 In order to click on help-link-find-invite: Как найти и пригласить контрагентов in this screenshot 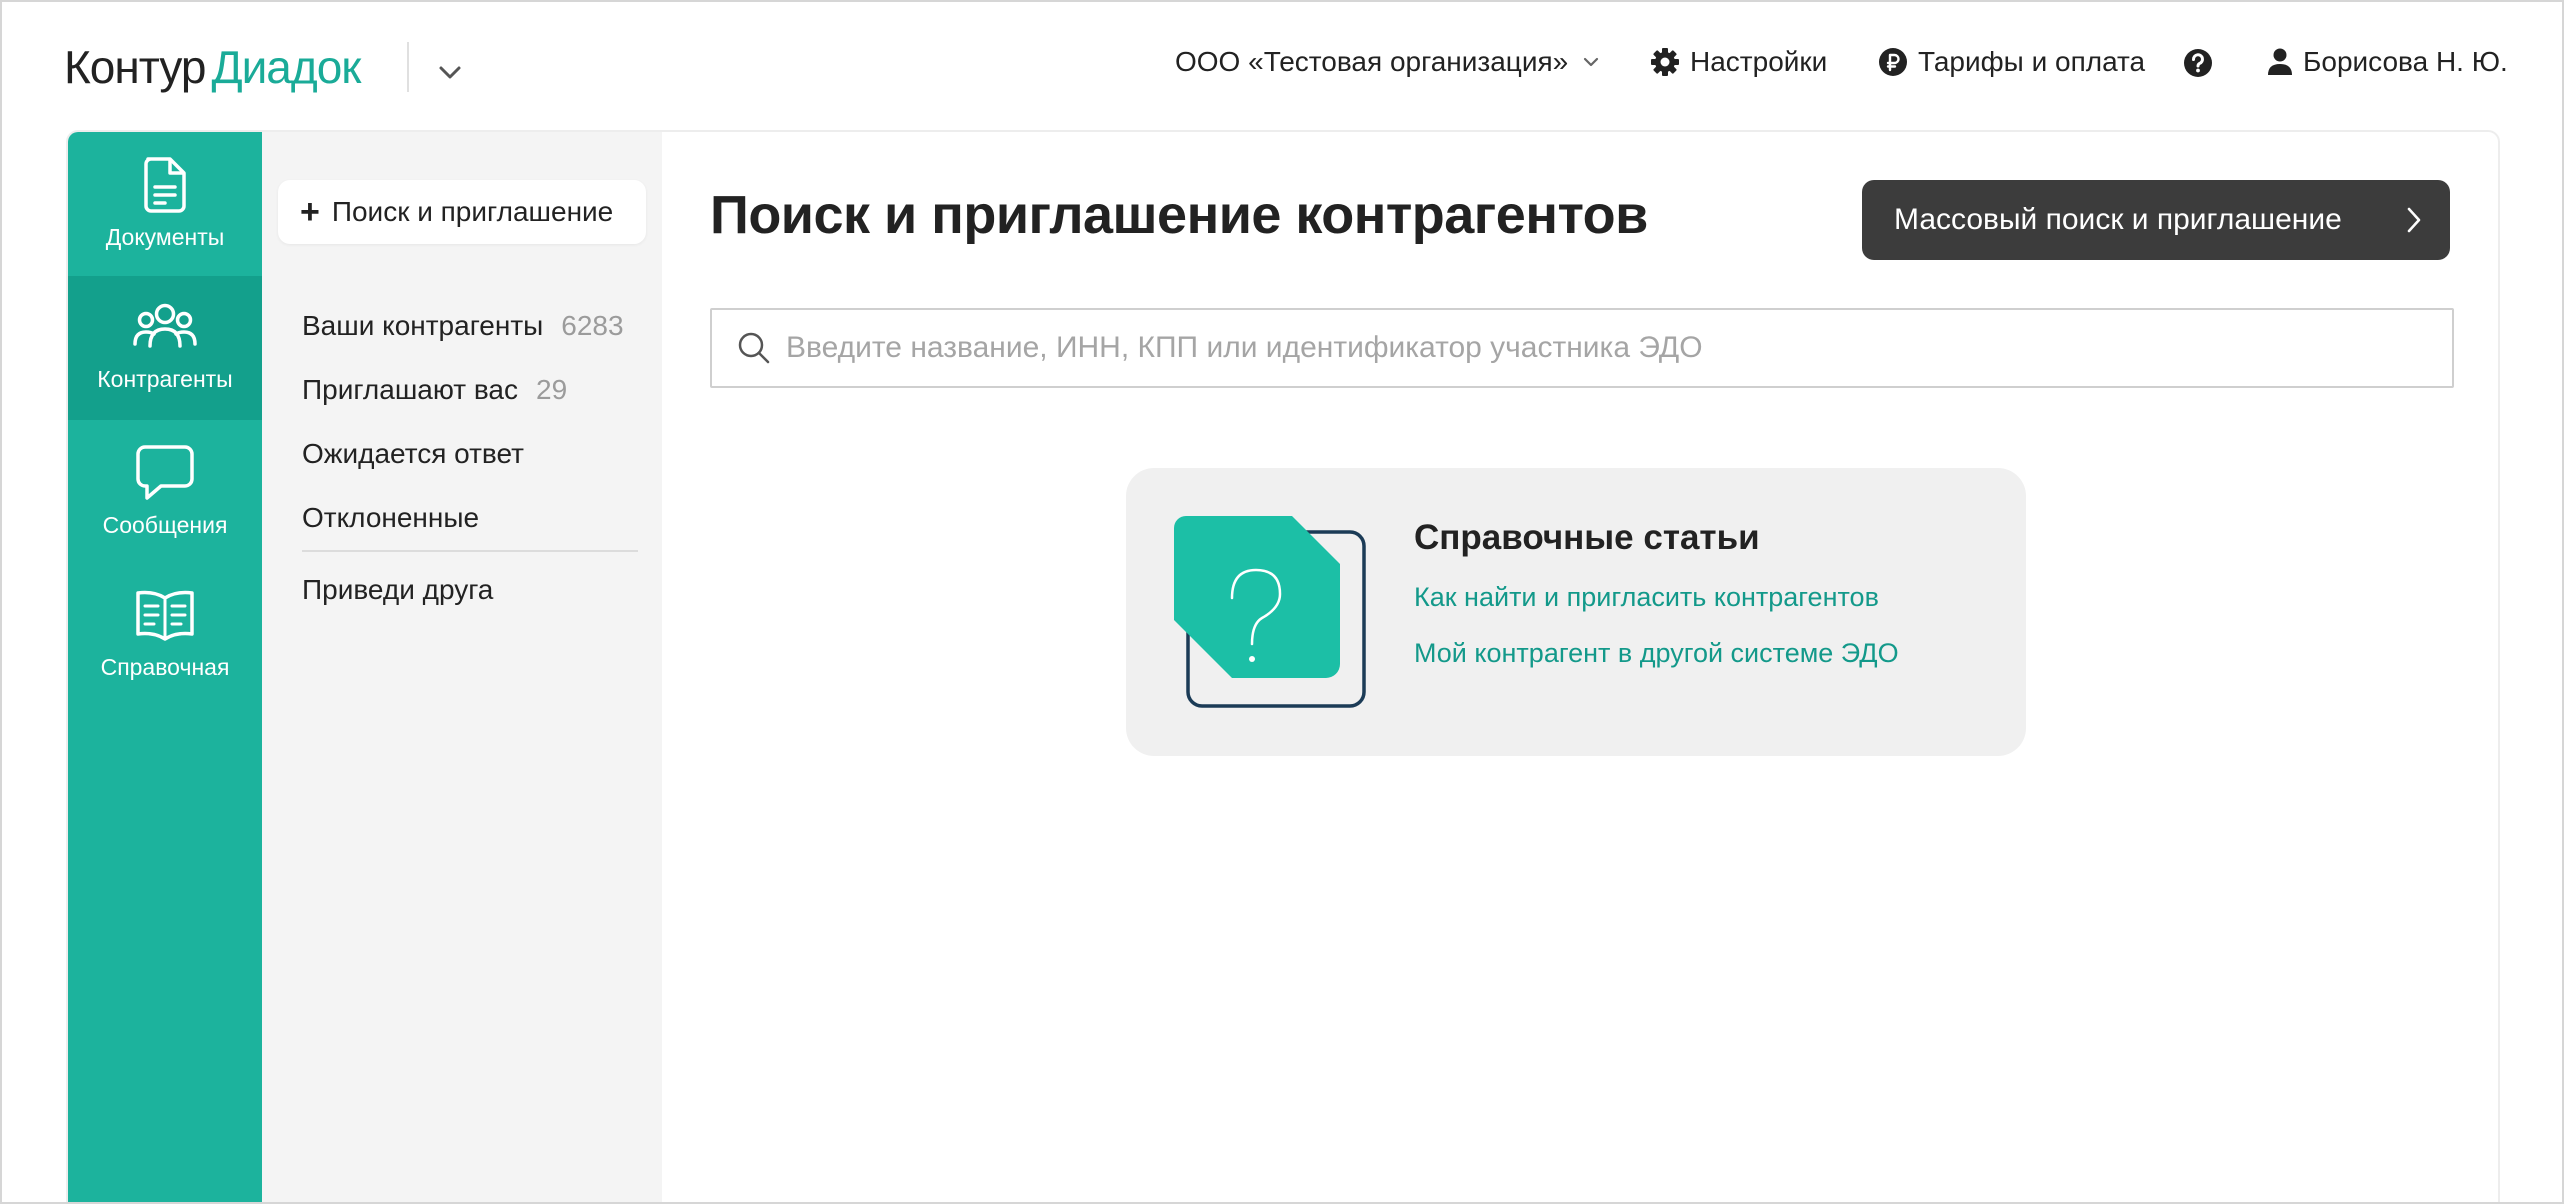, I will do `click(1646, 597)`.